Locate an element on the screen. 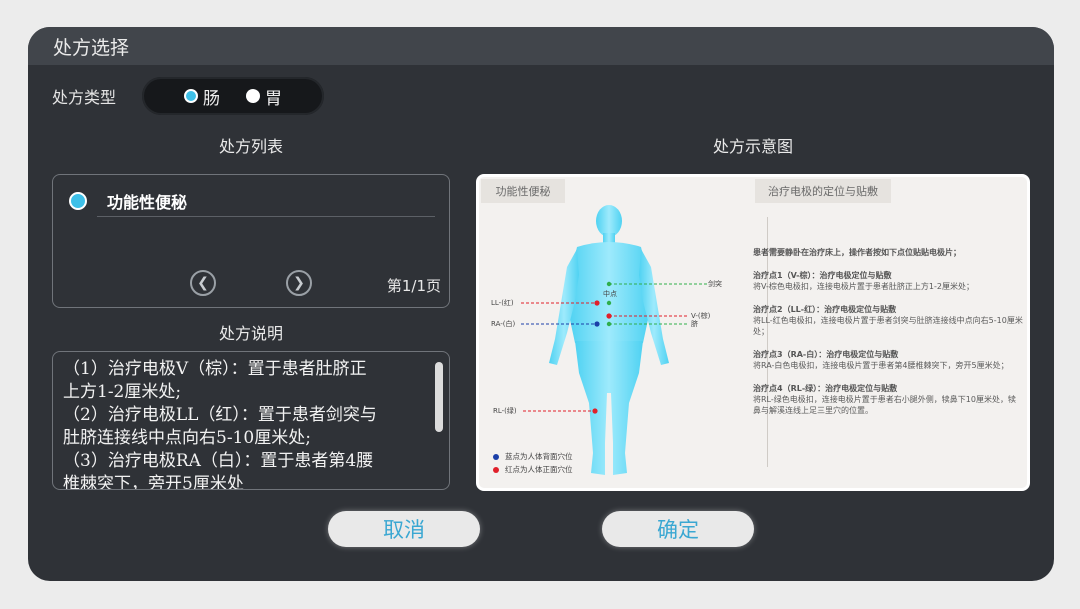 The height and width of the screenshot is (609, 1080). prescription-diagram-title: 处方示意图 is located at coordinates (752, 146).